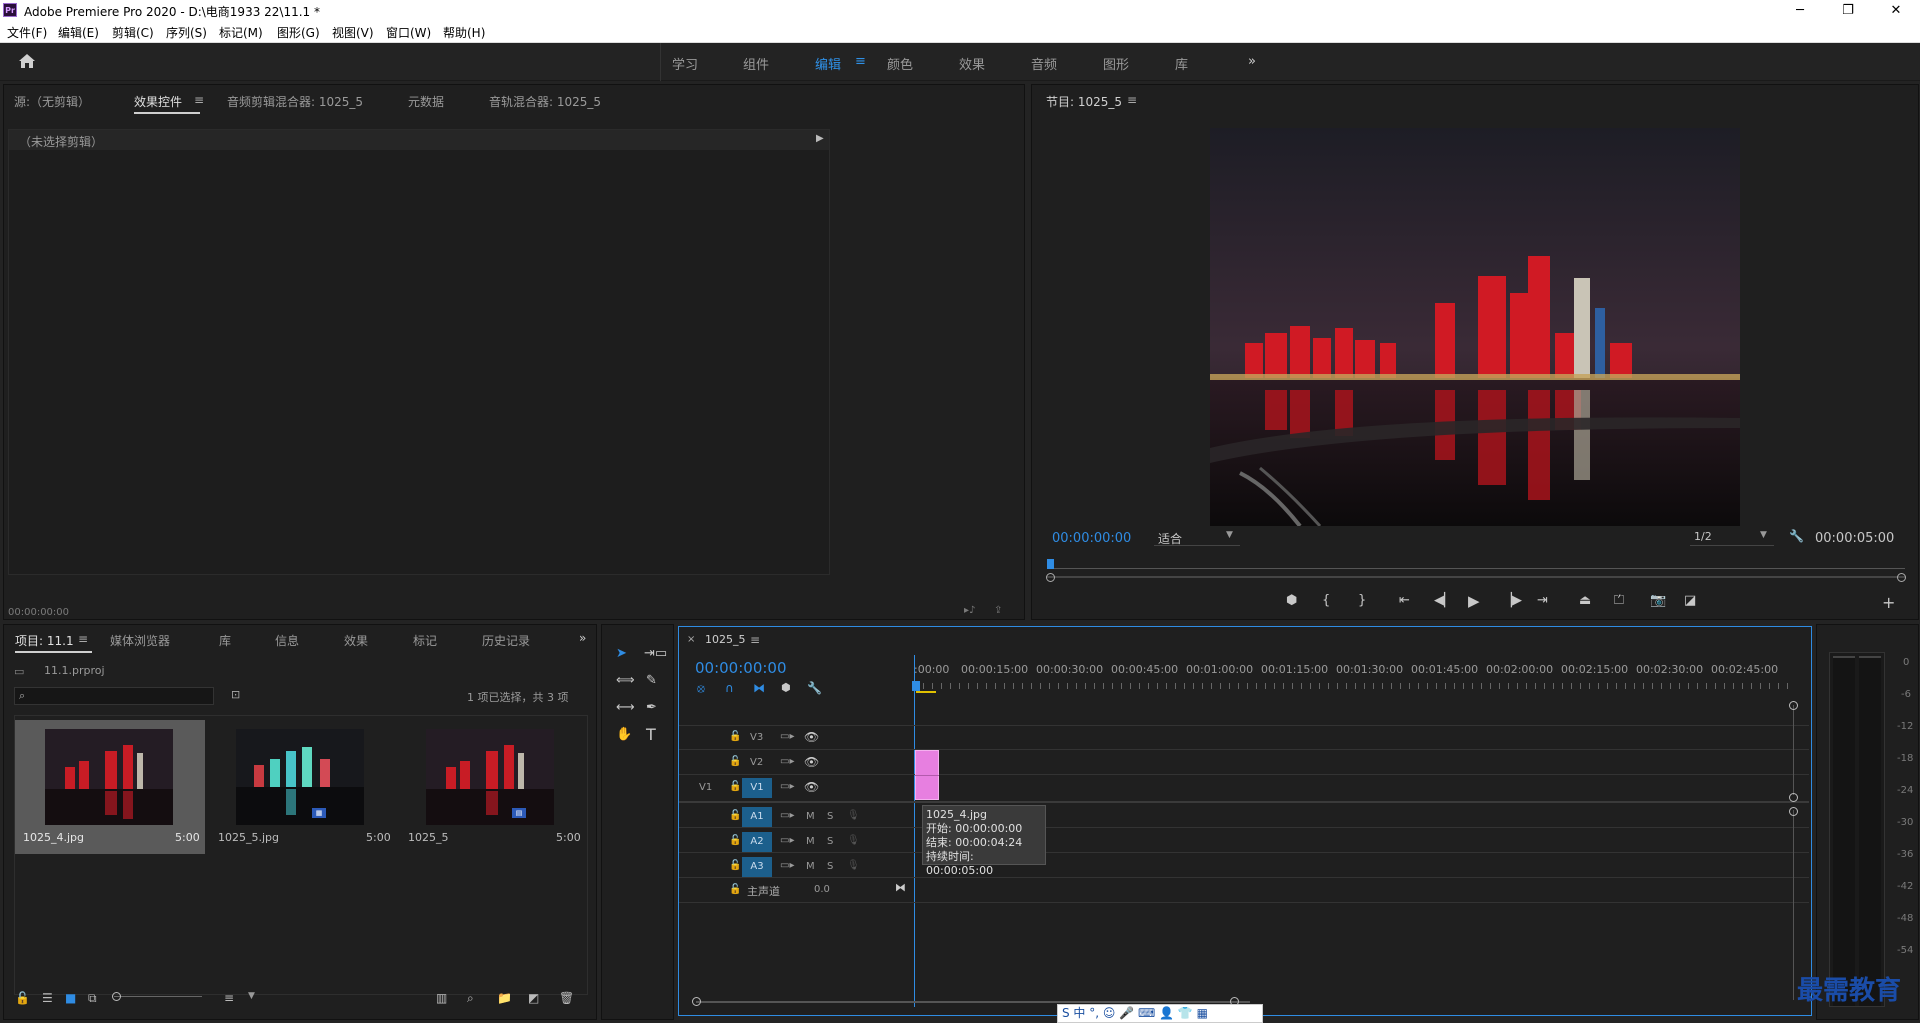 The image size is (1920, 1023). What do you see at coordinates (225, 640) in the screenshot?
I see `tab-libraries: 库` at bounding box center [225, 640].